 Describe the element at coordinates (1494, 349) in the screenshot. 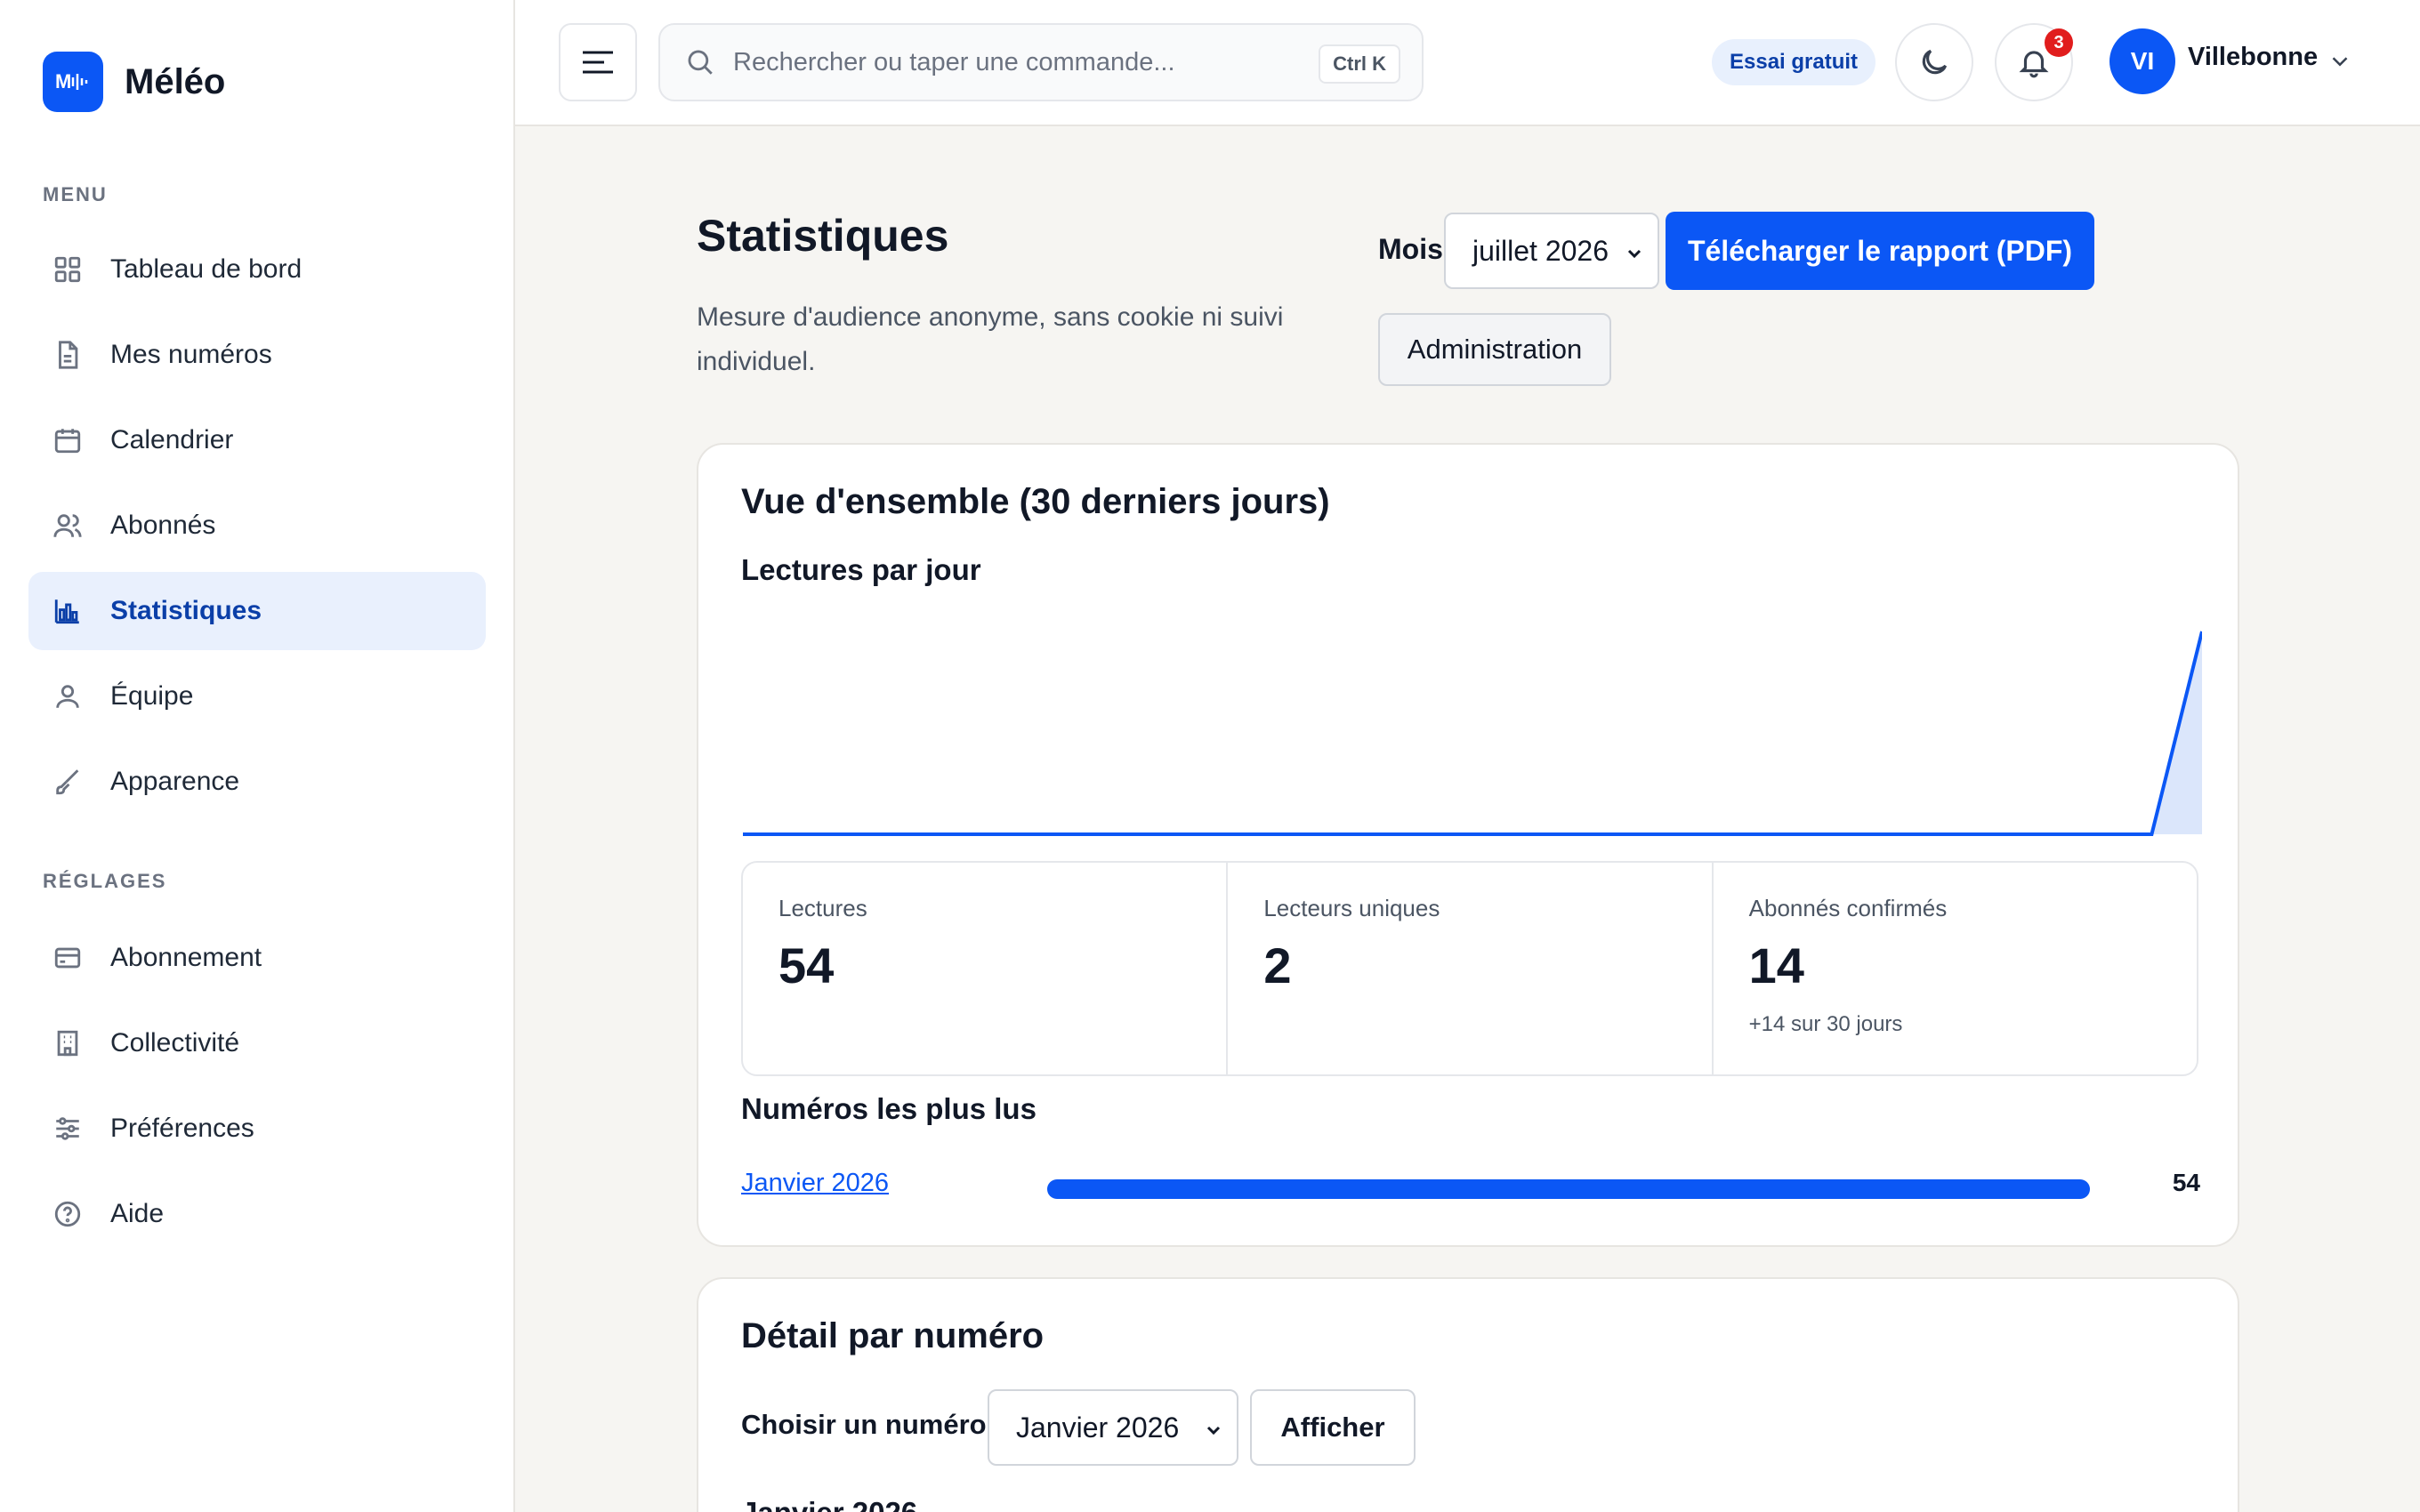

I see `administration-button: Administration` at that location.